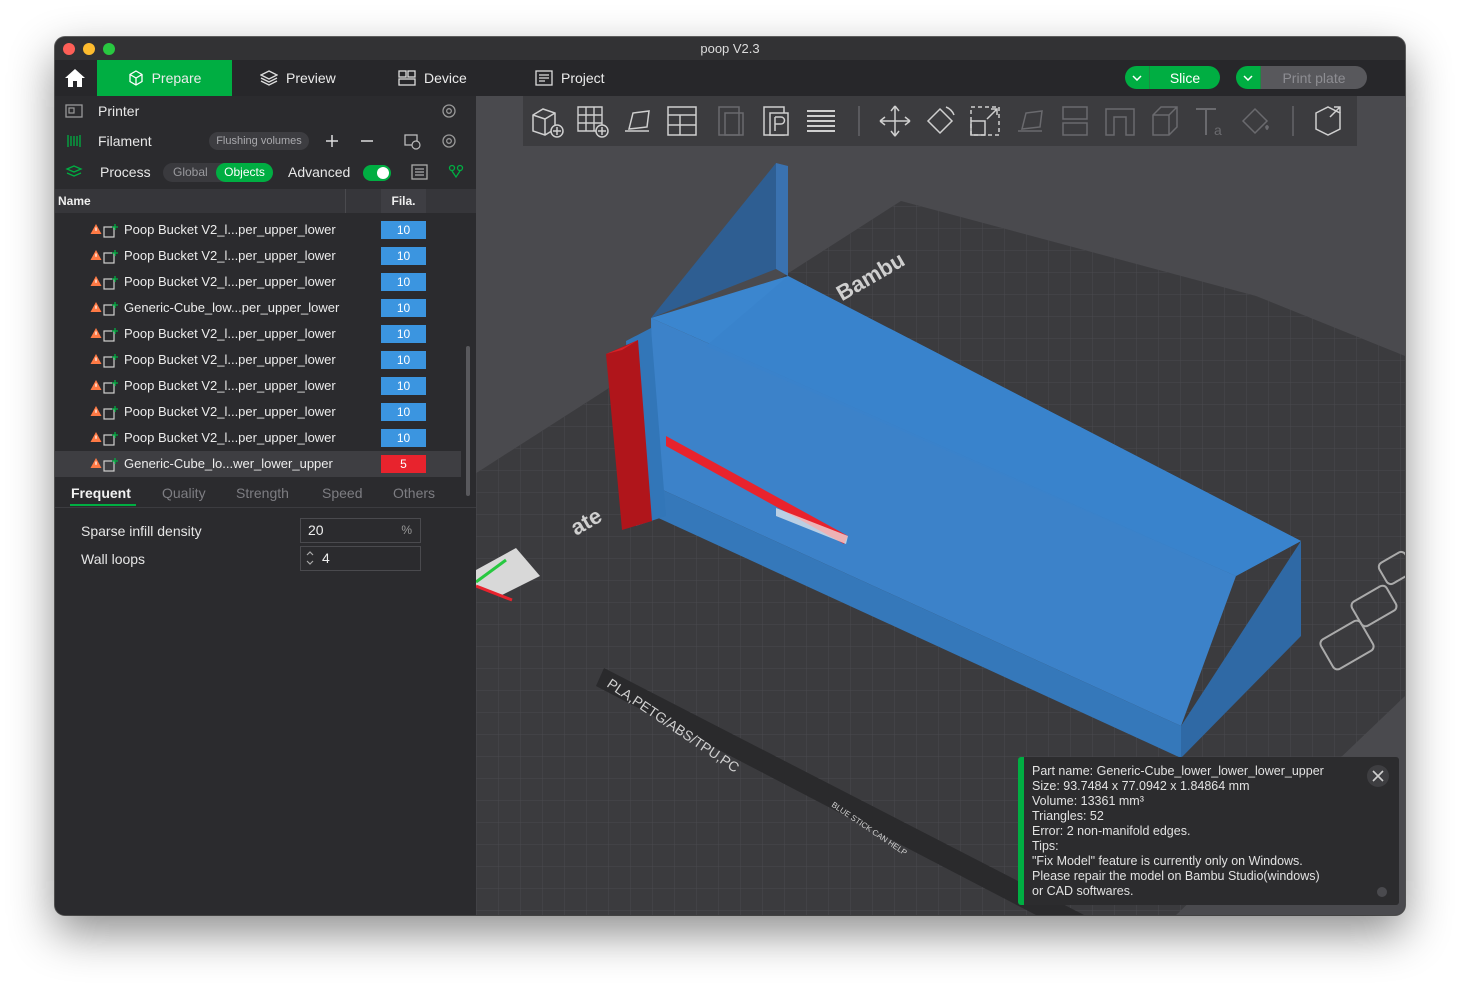 This screenshot has height=989, width=1460. Describe the element at coordinates (1255, 121) in the screenshot. I see `color-painting-icon` at that location.